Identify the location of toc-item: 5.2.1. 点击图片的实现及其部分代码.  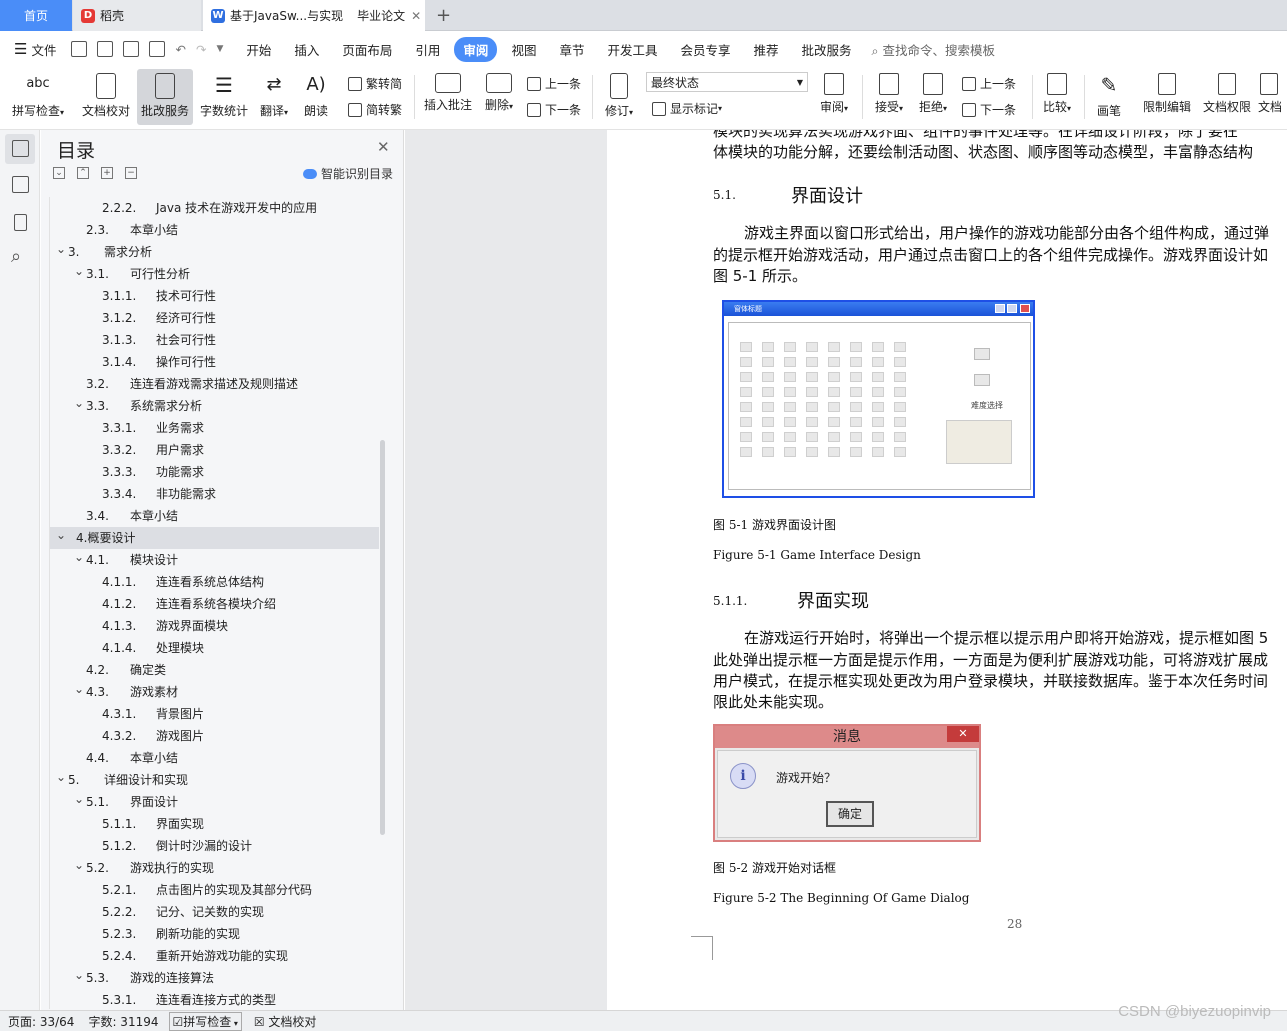
(214, 890).